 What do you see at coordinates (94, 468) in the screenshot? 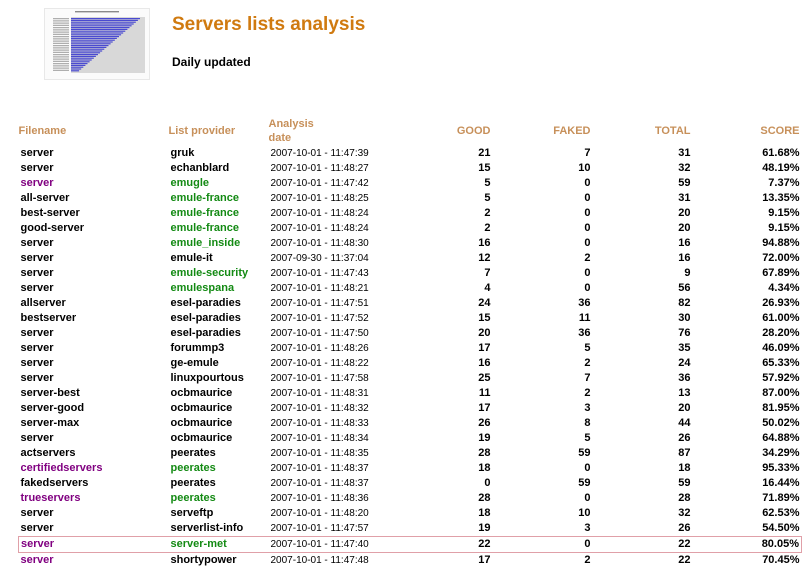
I see `filename-cell: certifiedservers` at bounding box center [94, 468].